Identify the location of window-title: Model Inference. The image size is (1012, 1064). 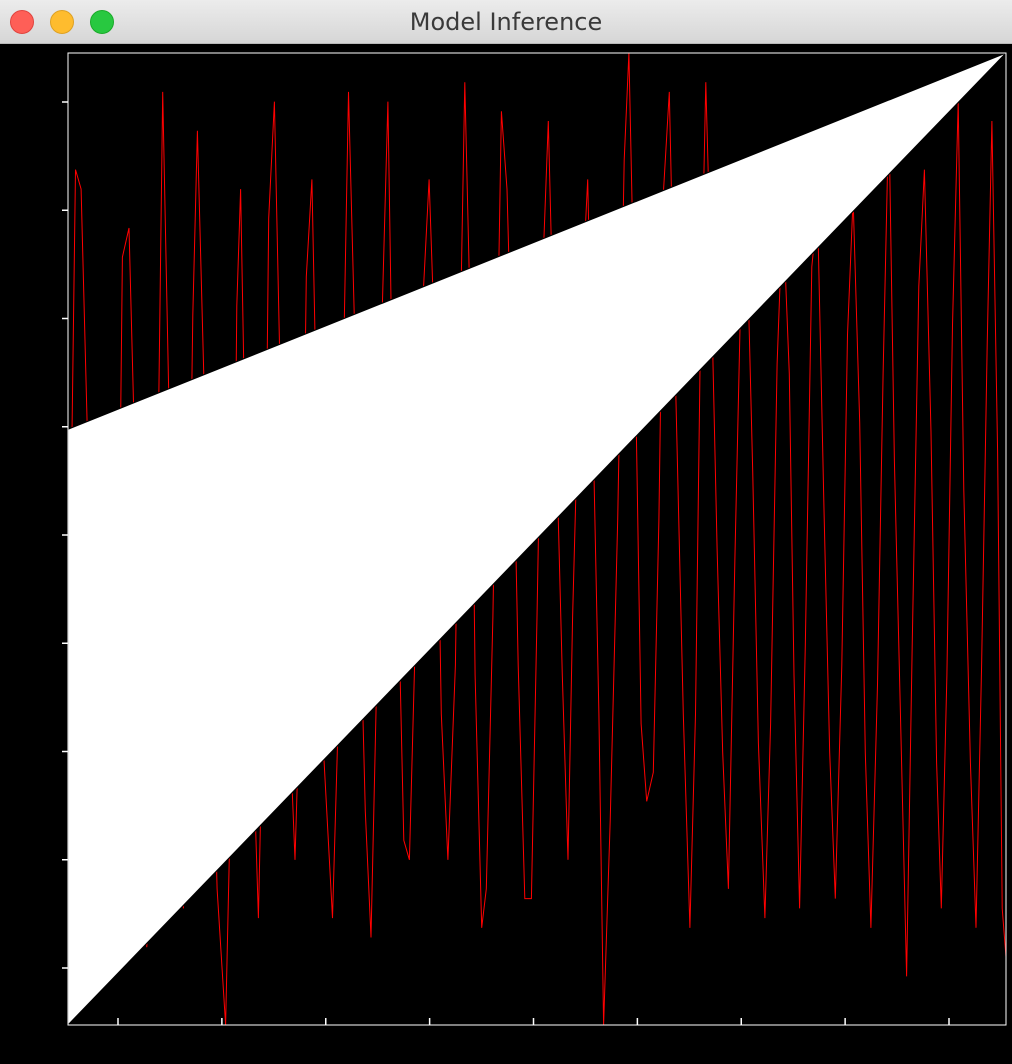
(506, 22).